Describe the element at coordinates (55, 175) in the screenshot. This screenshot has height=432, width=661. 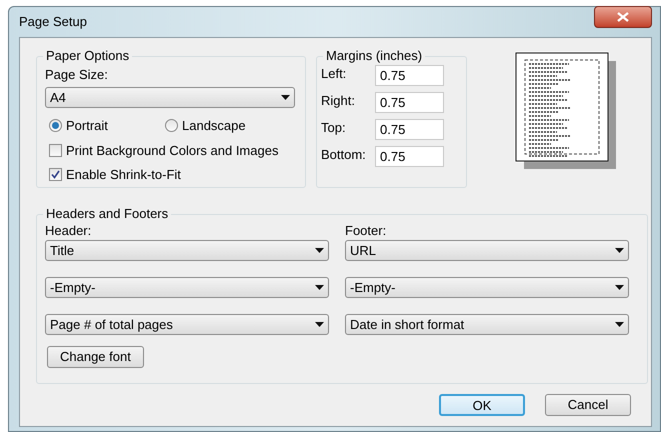
I see `checkmark-icon` at that location.